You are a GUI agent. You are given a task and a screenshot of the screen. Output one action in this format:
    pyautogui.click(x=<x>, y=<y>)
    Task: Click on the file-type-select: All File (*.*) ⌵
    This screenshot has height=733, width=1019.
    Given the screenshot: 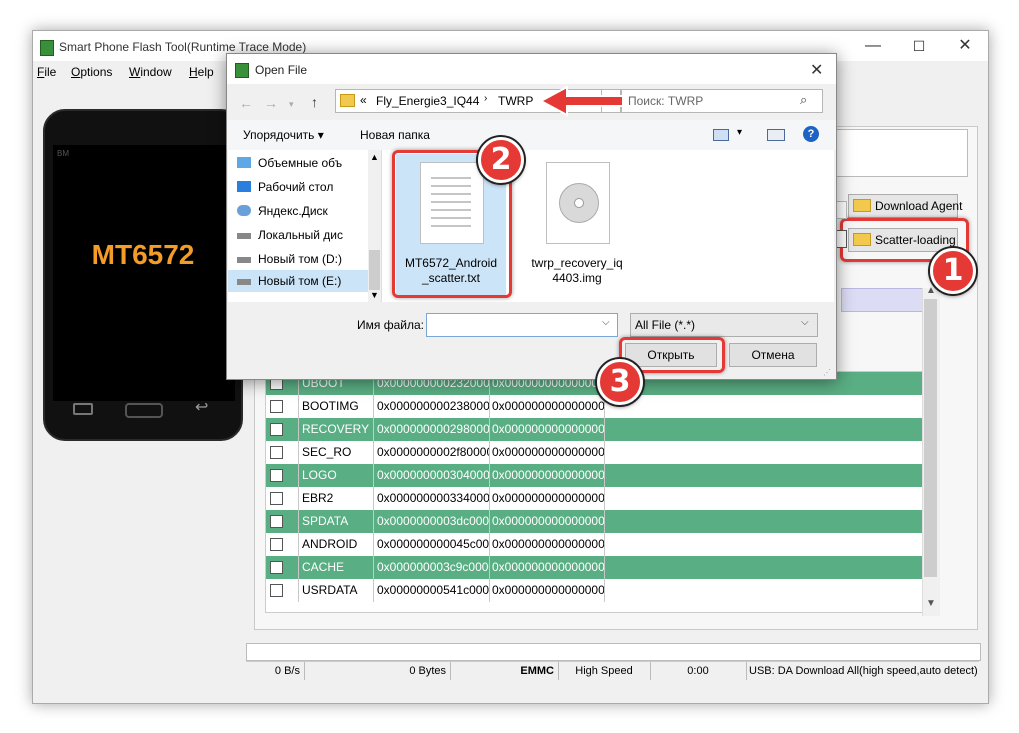 What is the action you would take?
    pyautogui.click(x=724, y=325)
    